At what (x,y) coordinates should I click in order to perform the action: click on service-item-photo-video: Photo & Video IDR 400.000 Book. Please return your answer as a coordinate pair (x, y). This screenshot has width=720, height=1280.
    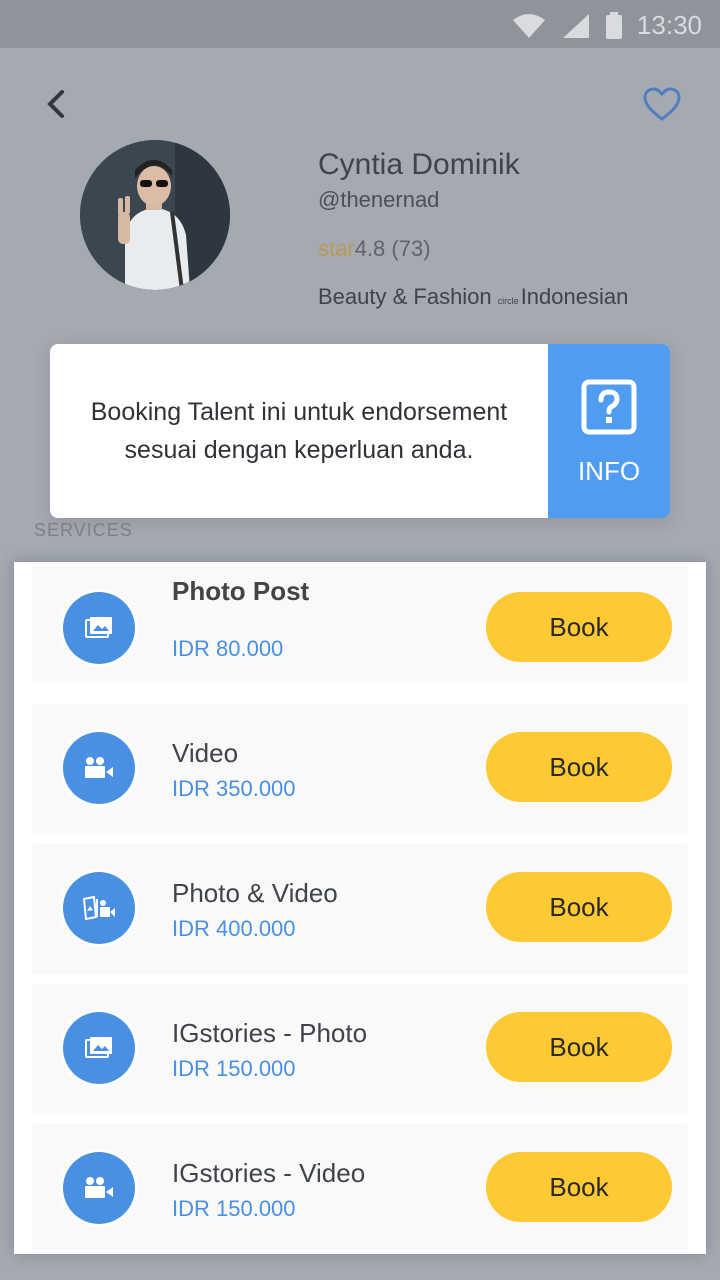
    Looking at the image, I should click on (360, 909).